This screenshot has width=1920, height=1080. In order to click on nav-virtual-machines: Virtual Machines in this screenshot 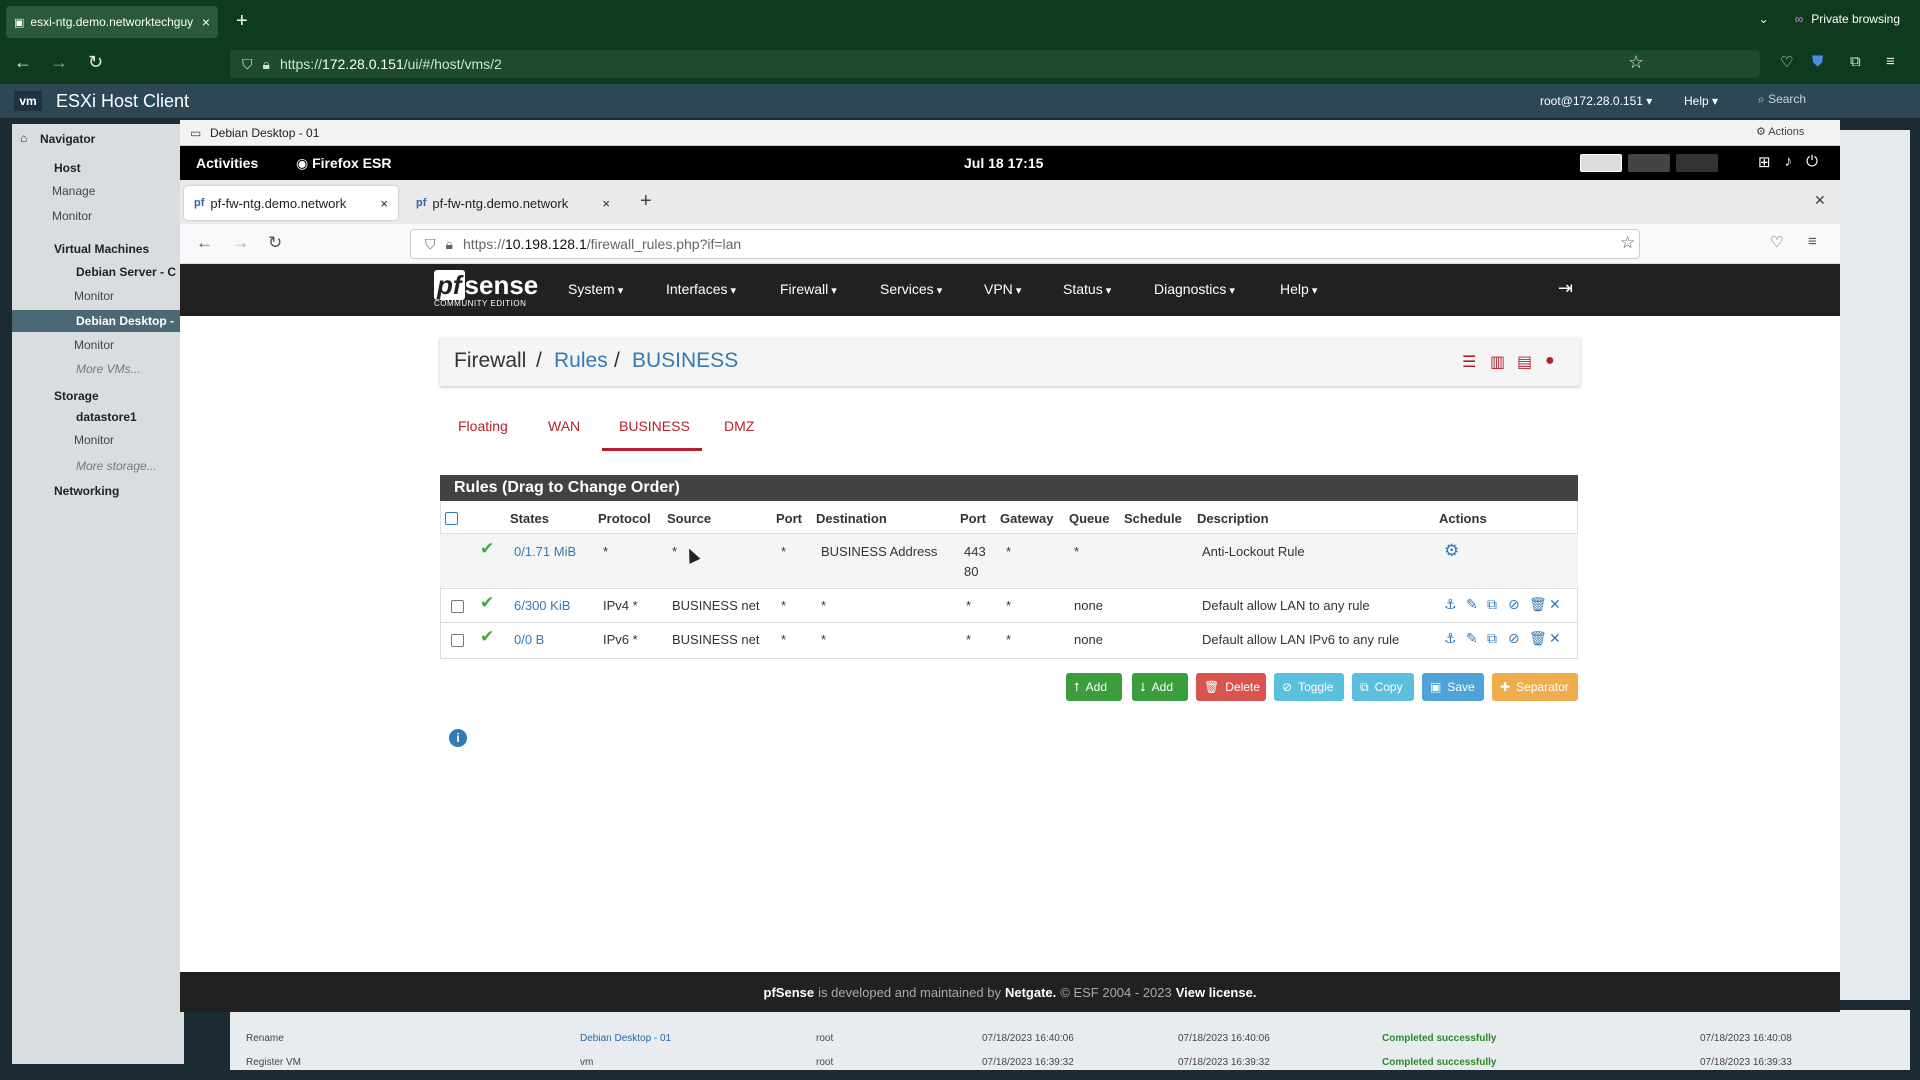, I will do `click(101, 249)`.